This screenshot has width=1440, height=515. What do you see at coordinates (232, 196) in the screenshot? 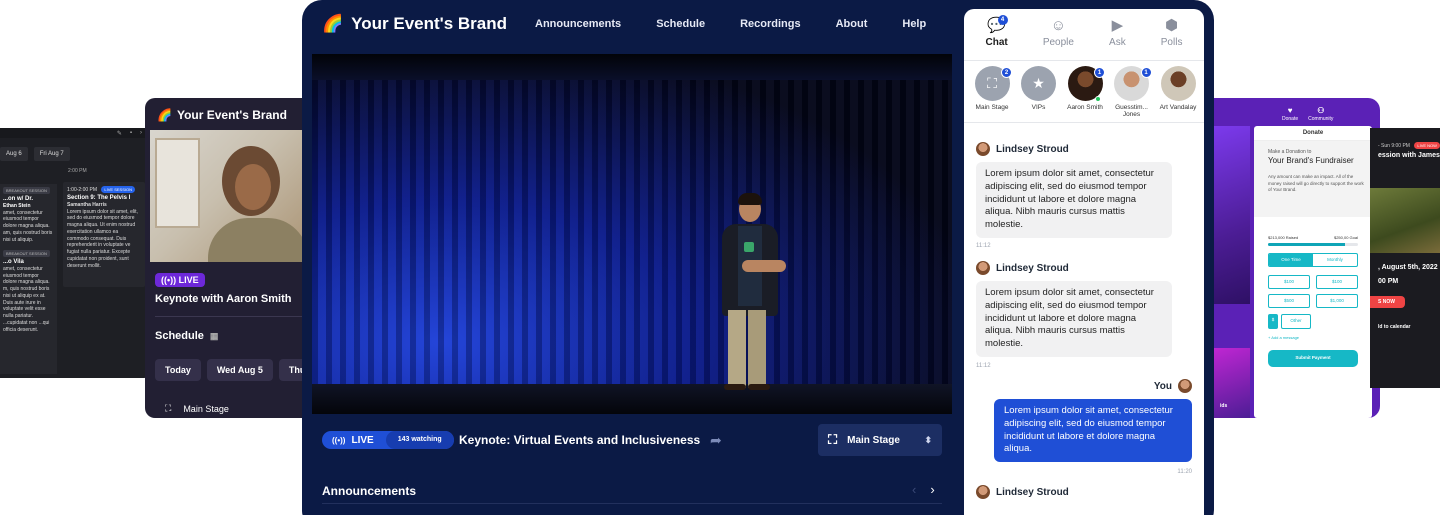
I see `speaker-video` at bounding box center [232, 196].